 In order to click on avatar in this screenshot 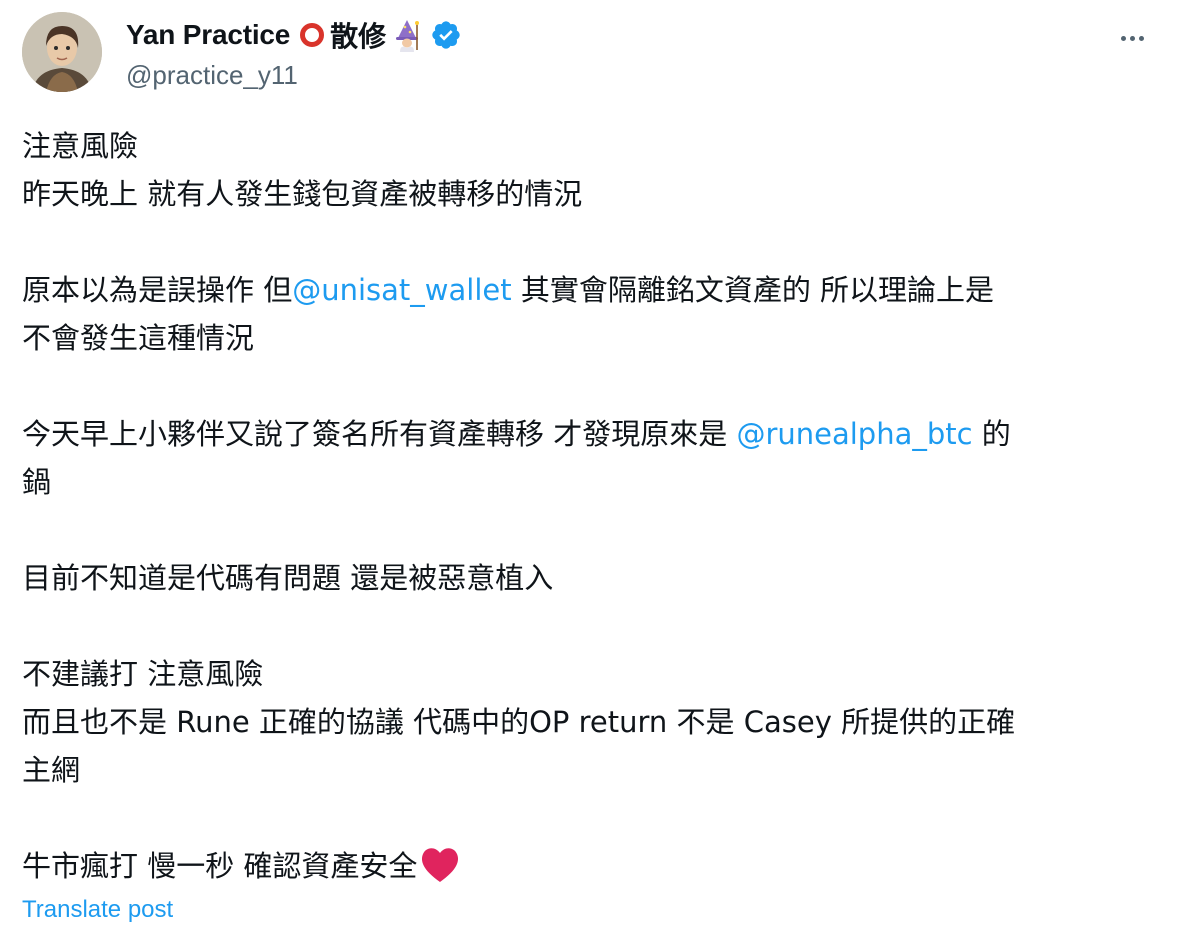, I will do `click(62, 52)`.